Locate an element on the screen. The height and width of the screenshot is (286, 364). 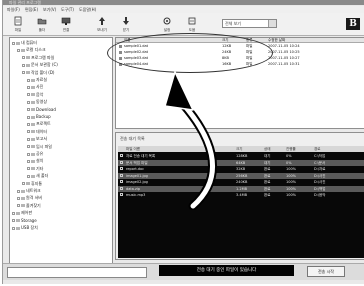
tree-node: 공유 is located at coordinates (35, 154).